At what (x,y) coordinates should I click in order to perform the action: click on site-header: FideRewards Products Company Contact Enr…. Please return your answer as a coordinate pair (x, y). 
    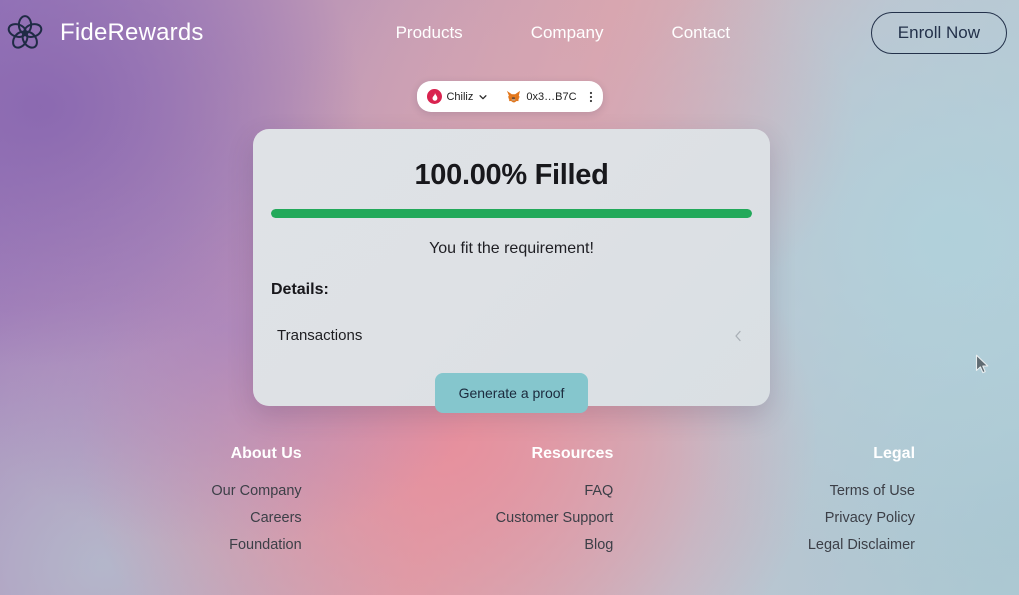
    Looking at the image, I should click on (509, 33).